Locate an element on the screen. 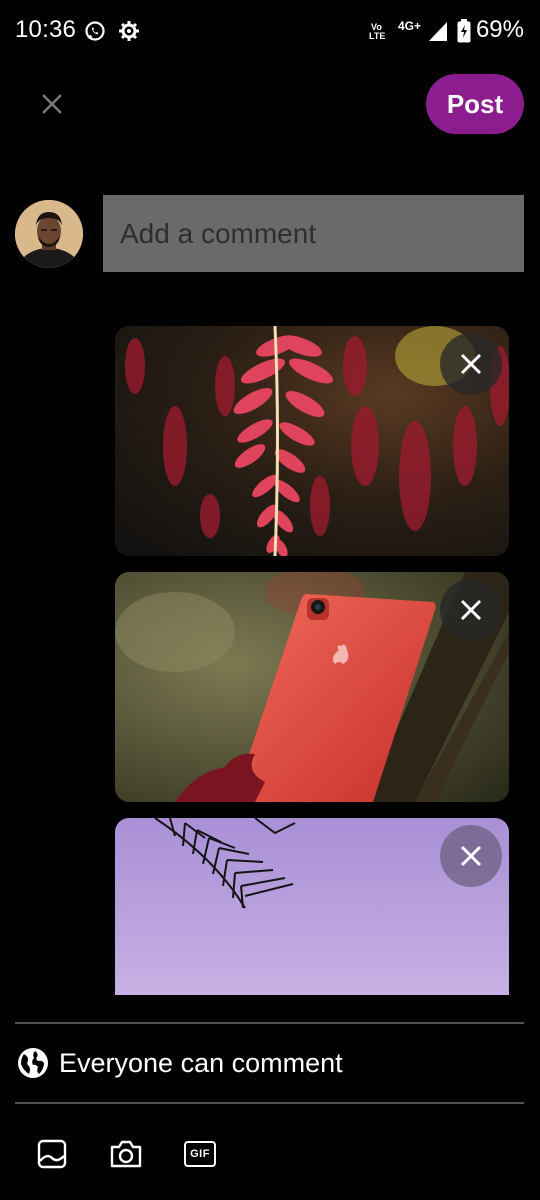  post-button: Post is located at coordinates (475, 104).